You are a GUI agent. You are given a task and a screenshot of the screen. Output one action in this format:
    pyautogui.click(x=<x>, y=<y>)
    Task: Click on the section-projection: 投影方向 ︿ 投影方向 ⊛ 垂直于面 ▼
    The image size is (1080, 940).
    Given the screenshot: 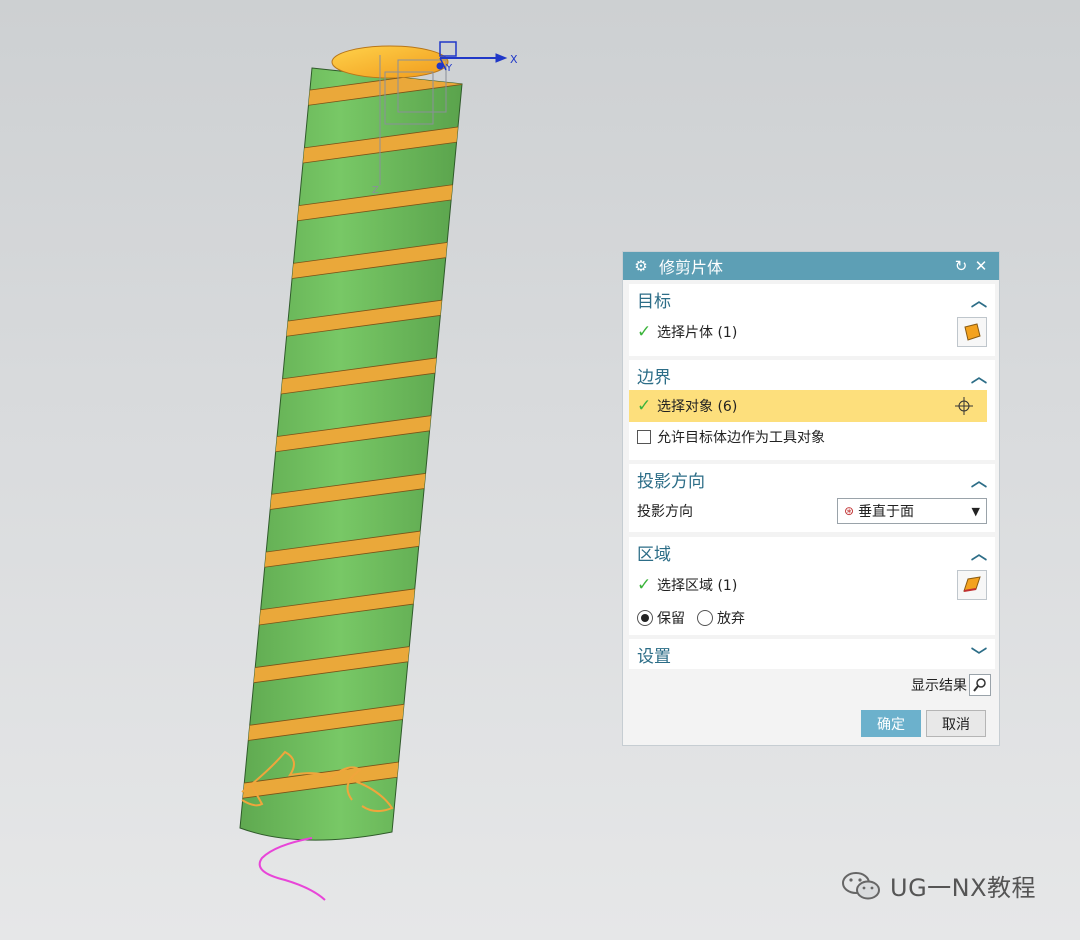 What is the action you would take?
    pyautogui.click(x=812, y=498)
    